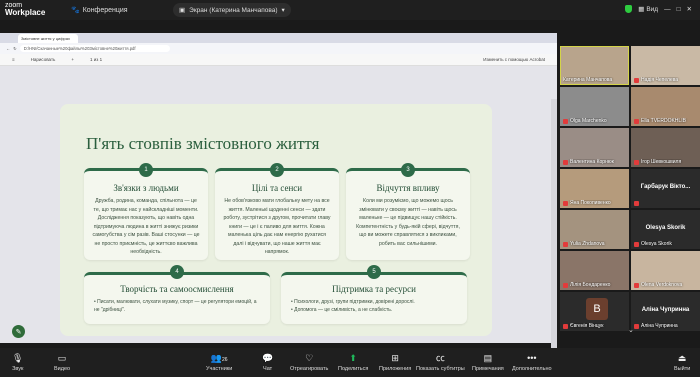 This screenshot has width=700, height=377. Describe the element at coordinates (177, 289) in the screenshot. I see `card-title: Творчість та самоосмислення` at that location.